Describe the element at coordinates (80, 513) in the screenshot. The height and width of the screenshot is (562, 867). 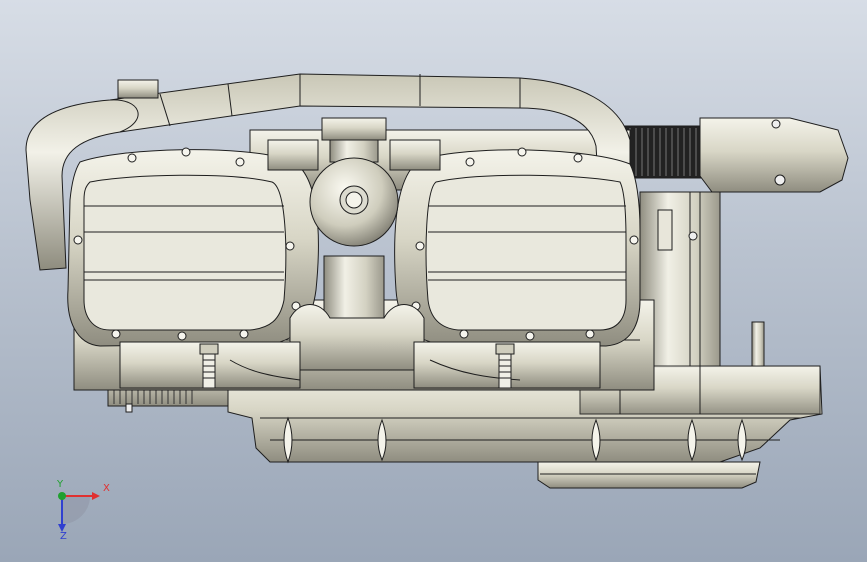
I see `axis-triad: X Y Z` at that location.